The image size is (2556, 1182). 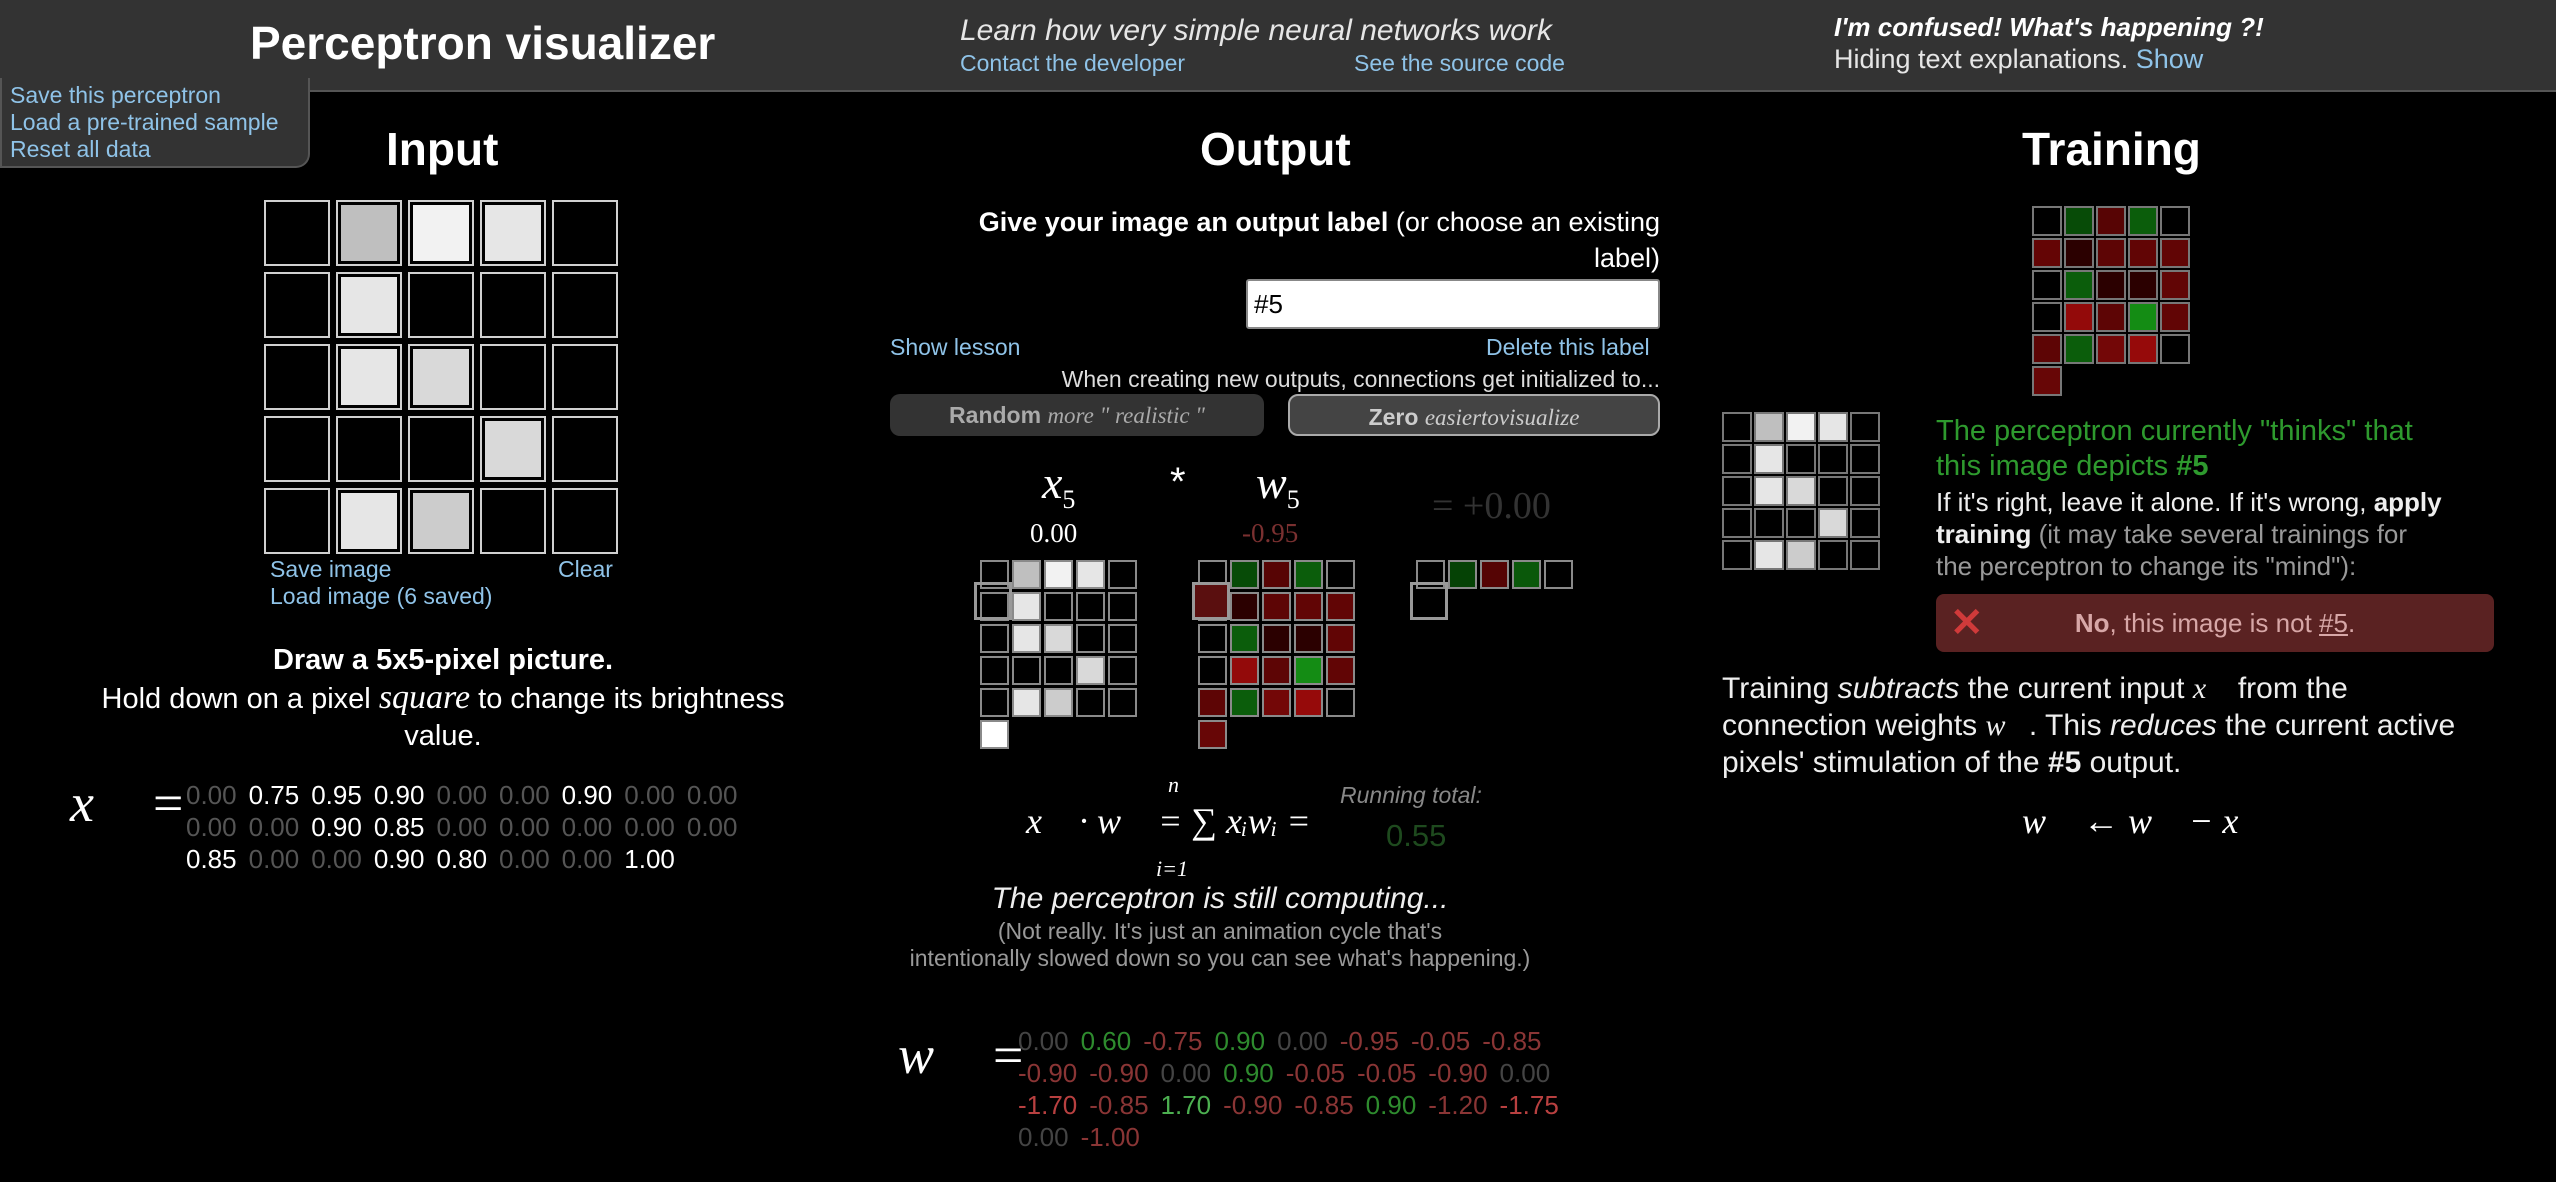 What do you see at coordinates (236, 699) in the screenshot?
I see `instruction-text: Hold down on a pixel` at bounding box center [236, 699].